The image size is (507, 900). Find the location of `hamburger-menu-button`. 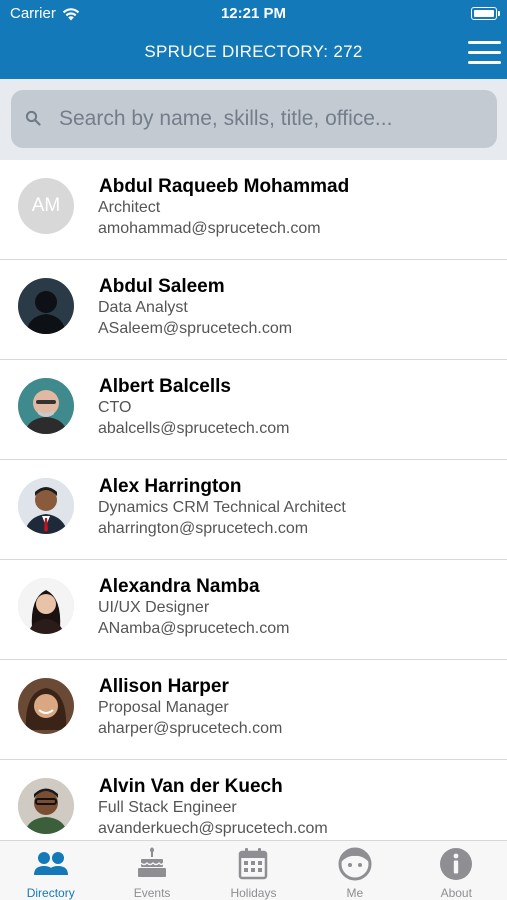

hamburger-menu-button is located at coordinates (484, 52).